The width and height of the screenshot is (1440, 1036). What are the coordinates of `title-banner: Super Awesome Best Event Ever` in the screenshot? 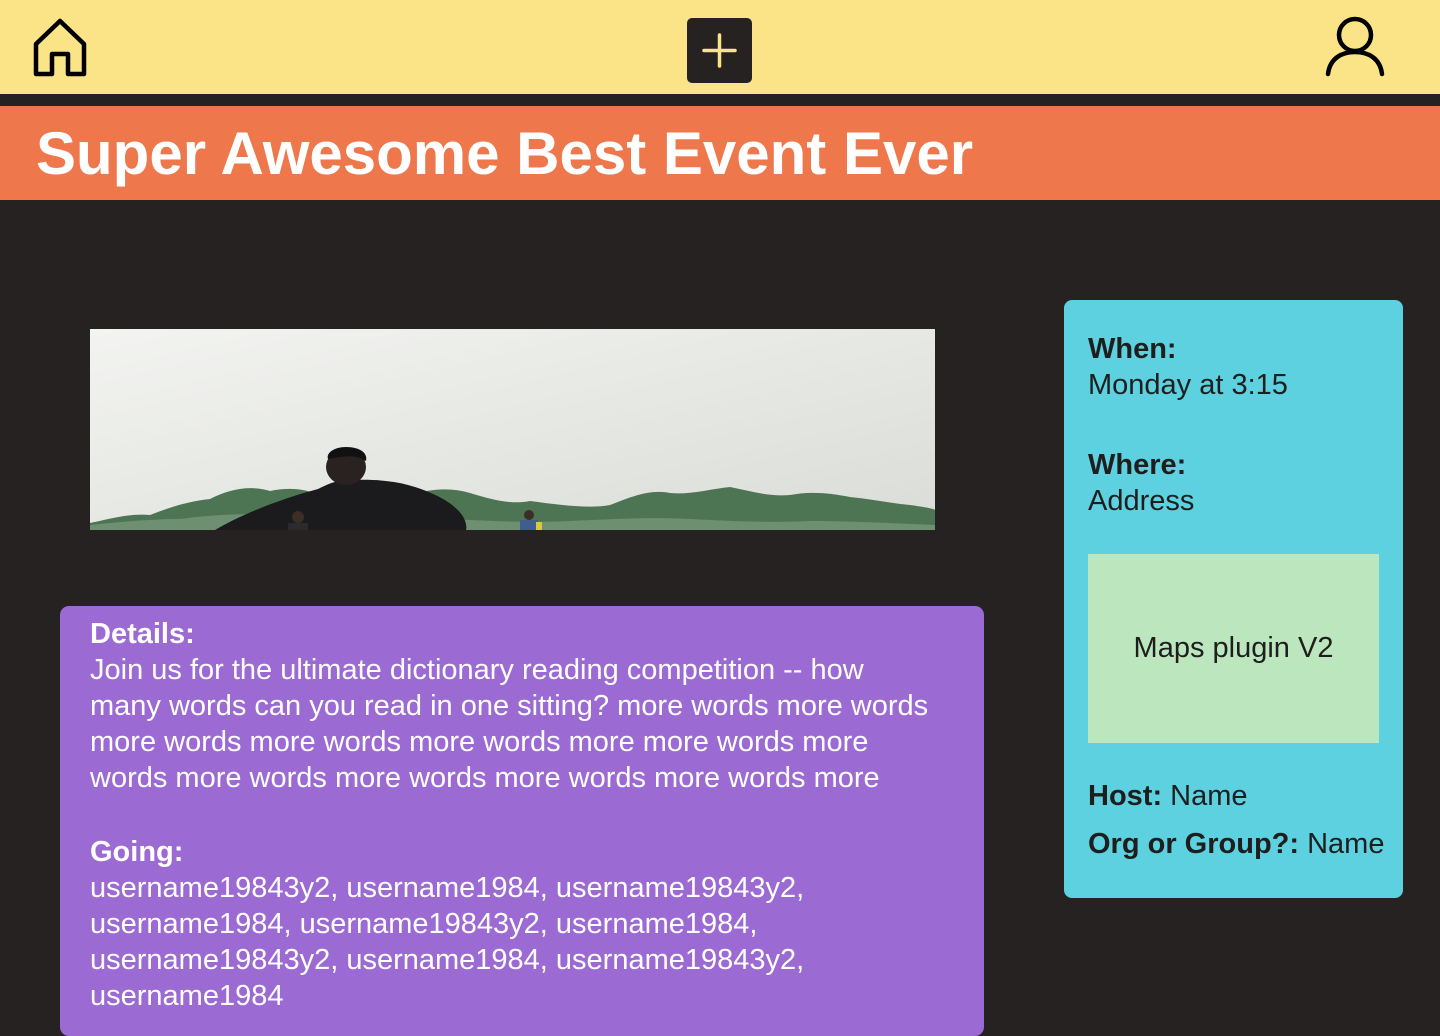 It's located at (720, 153).